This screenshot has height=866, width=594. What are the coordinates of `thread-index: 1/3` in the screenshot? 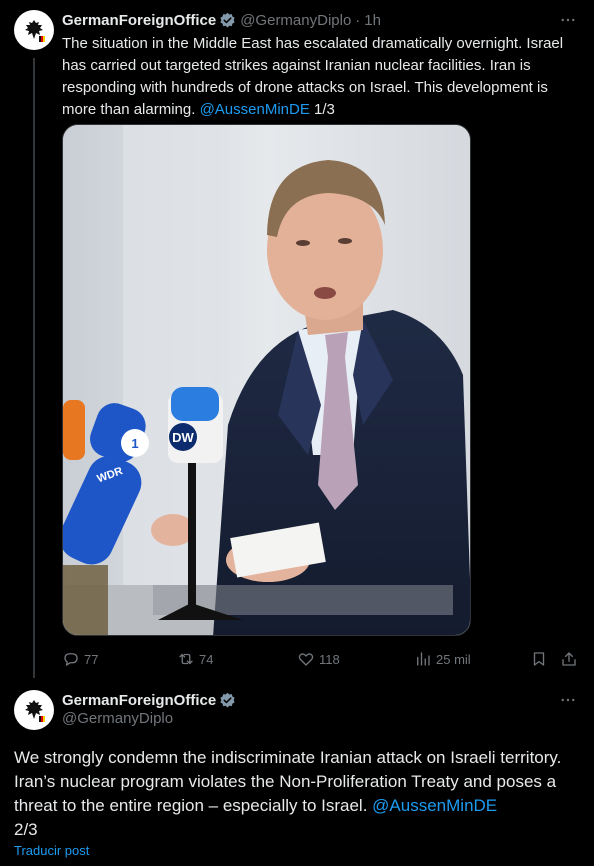 It's located at (324, 109).